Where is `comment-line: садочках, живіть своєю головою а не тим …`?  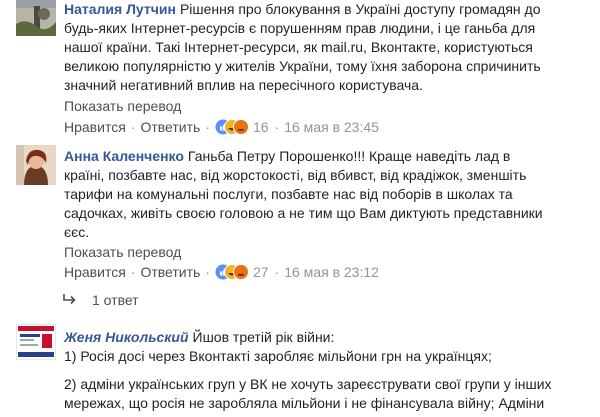 comment-line: садочках, живіть своєю головою а не тим … is located at coordinates (303, 213).